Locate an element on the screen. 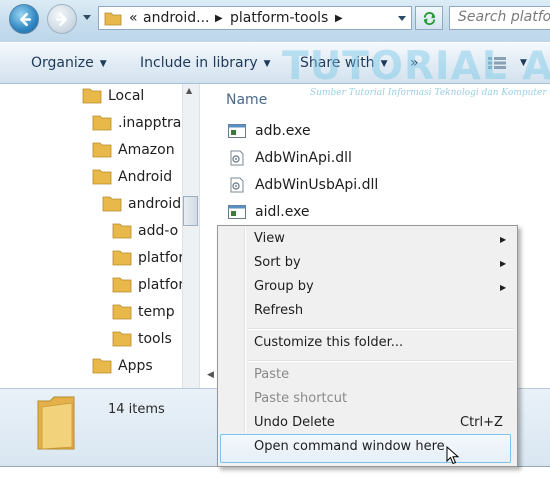  organize-button: Organize ▼ is located at coordinates (69, 63).